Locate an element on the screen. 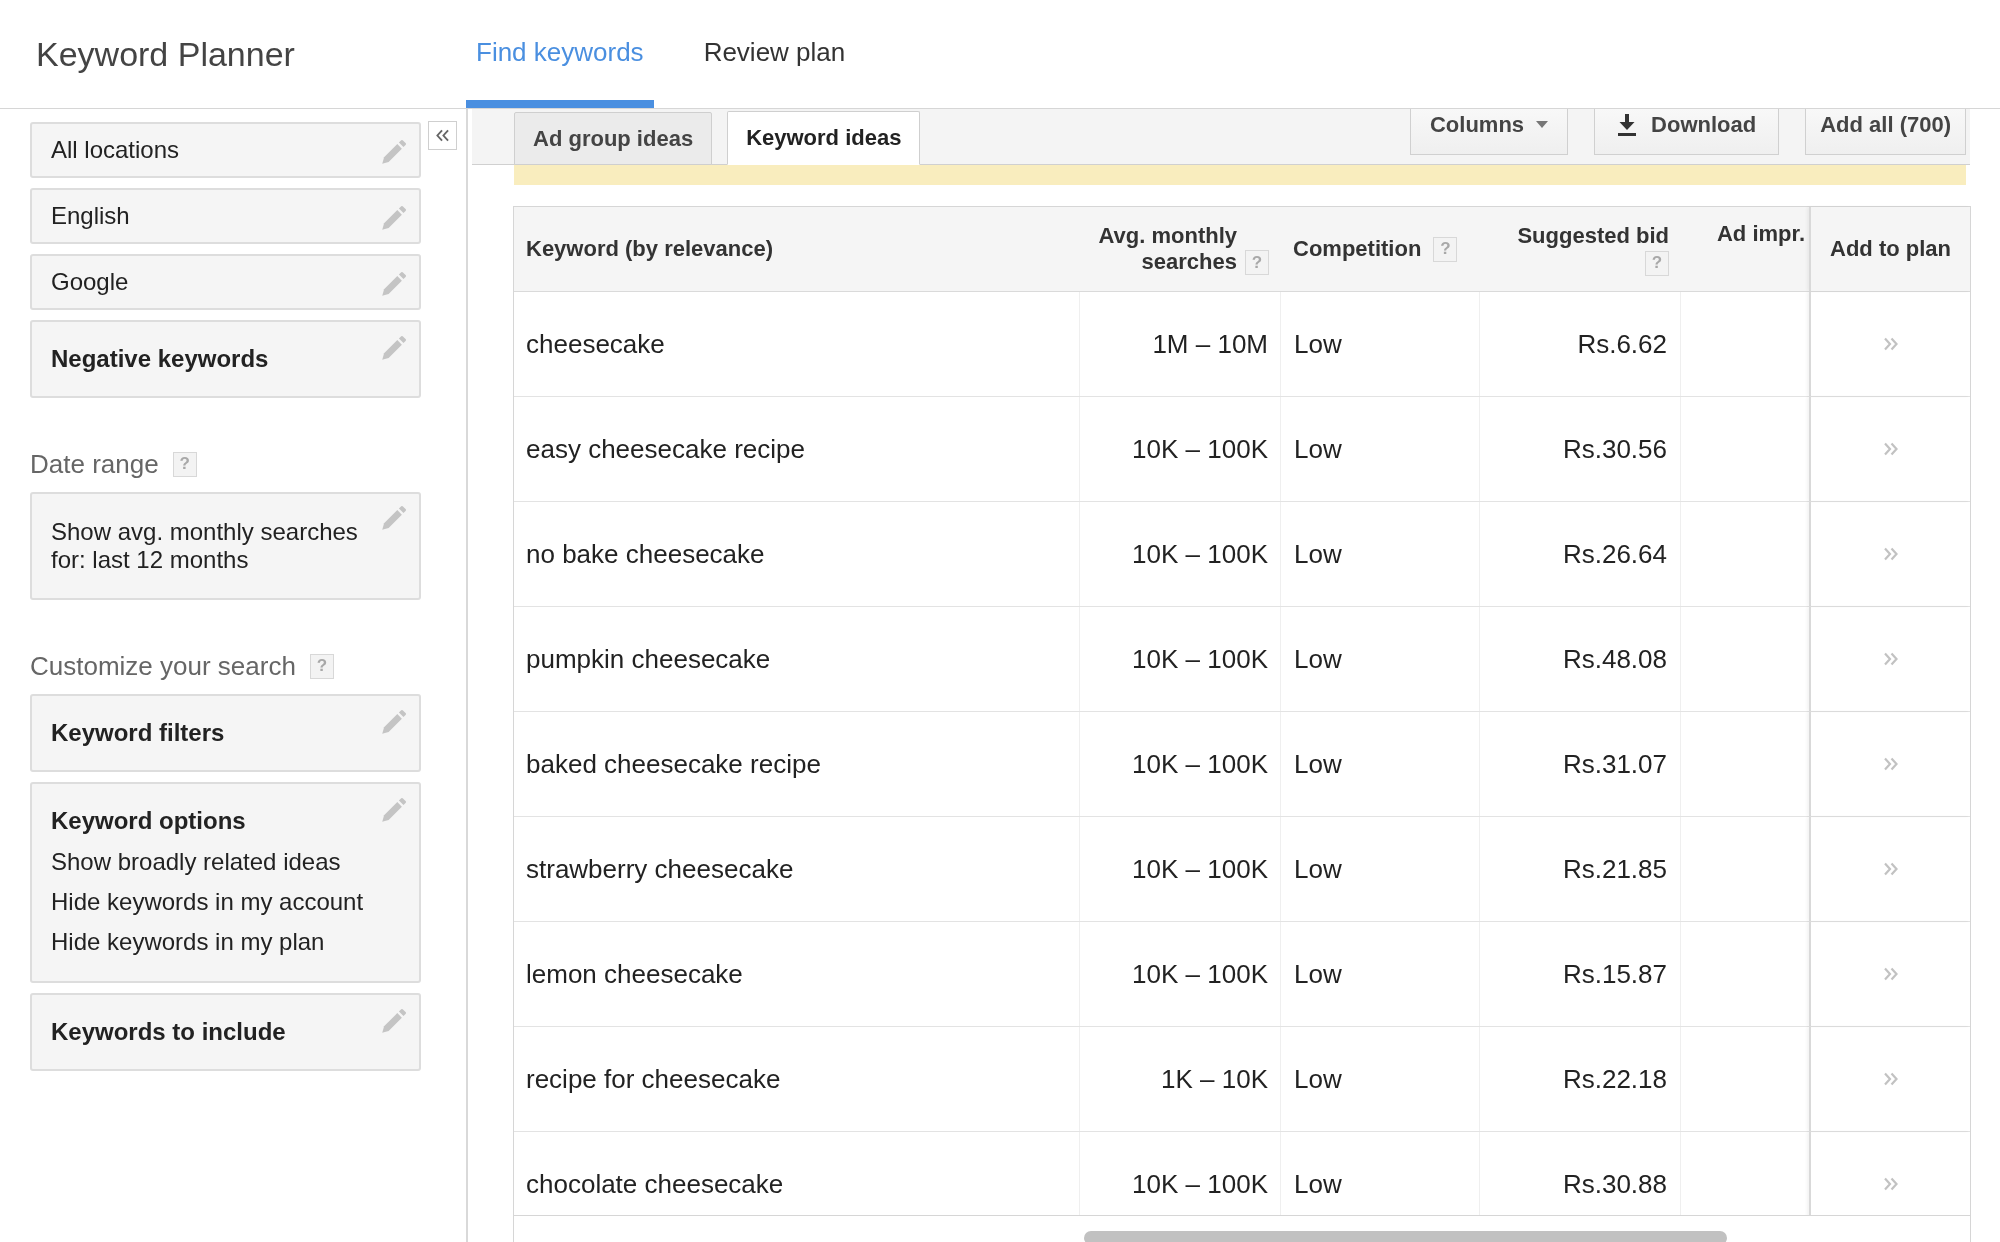 This screenshot has width=2000, height=1242. scrollbar-thumb is located at coordinates (1405, 1236).